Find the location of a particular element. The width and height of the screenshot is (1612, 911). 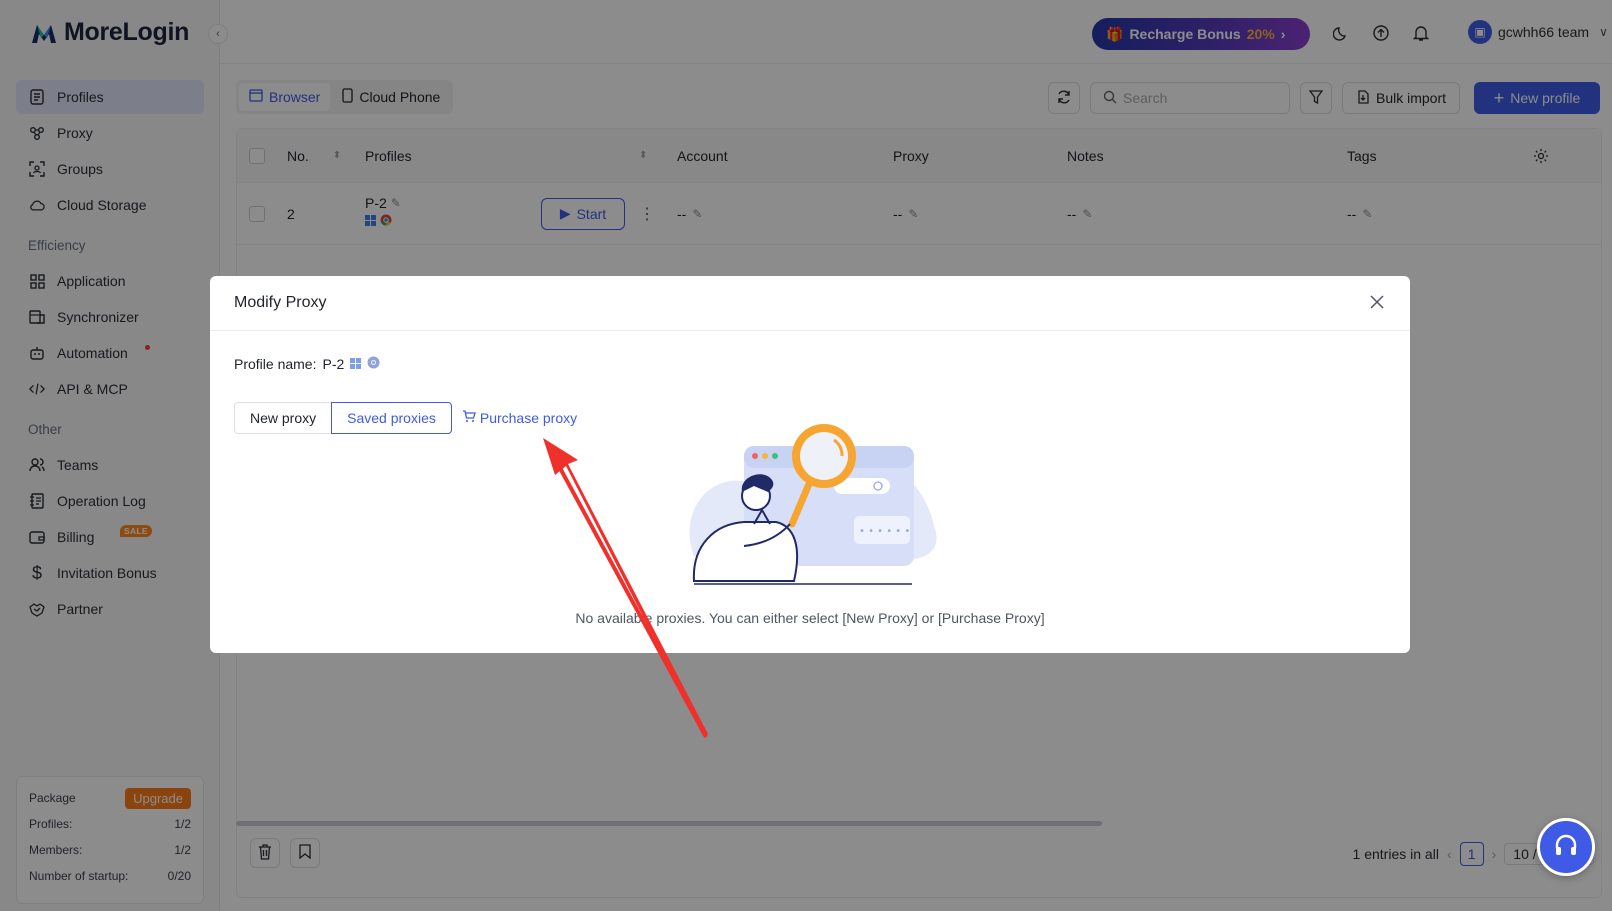

purchase-label: Purchase proxy is located at coordinates (528, 418).